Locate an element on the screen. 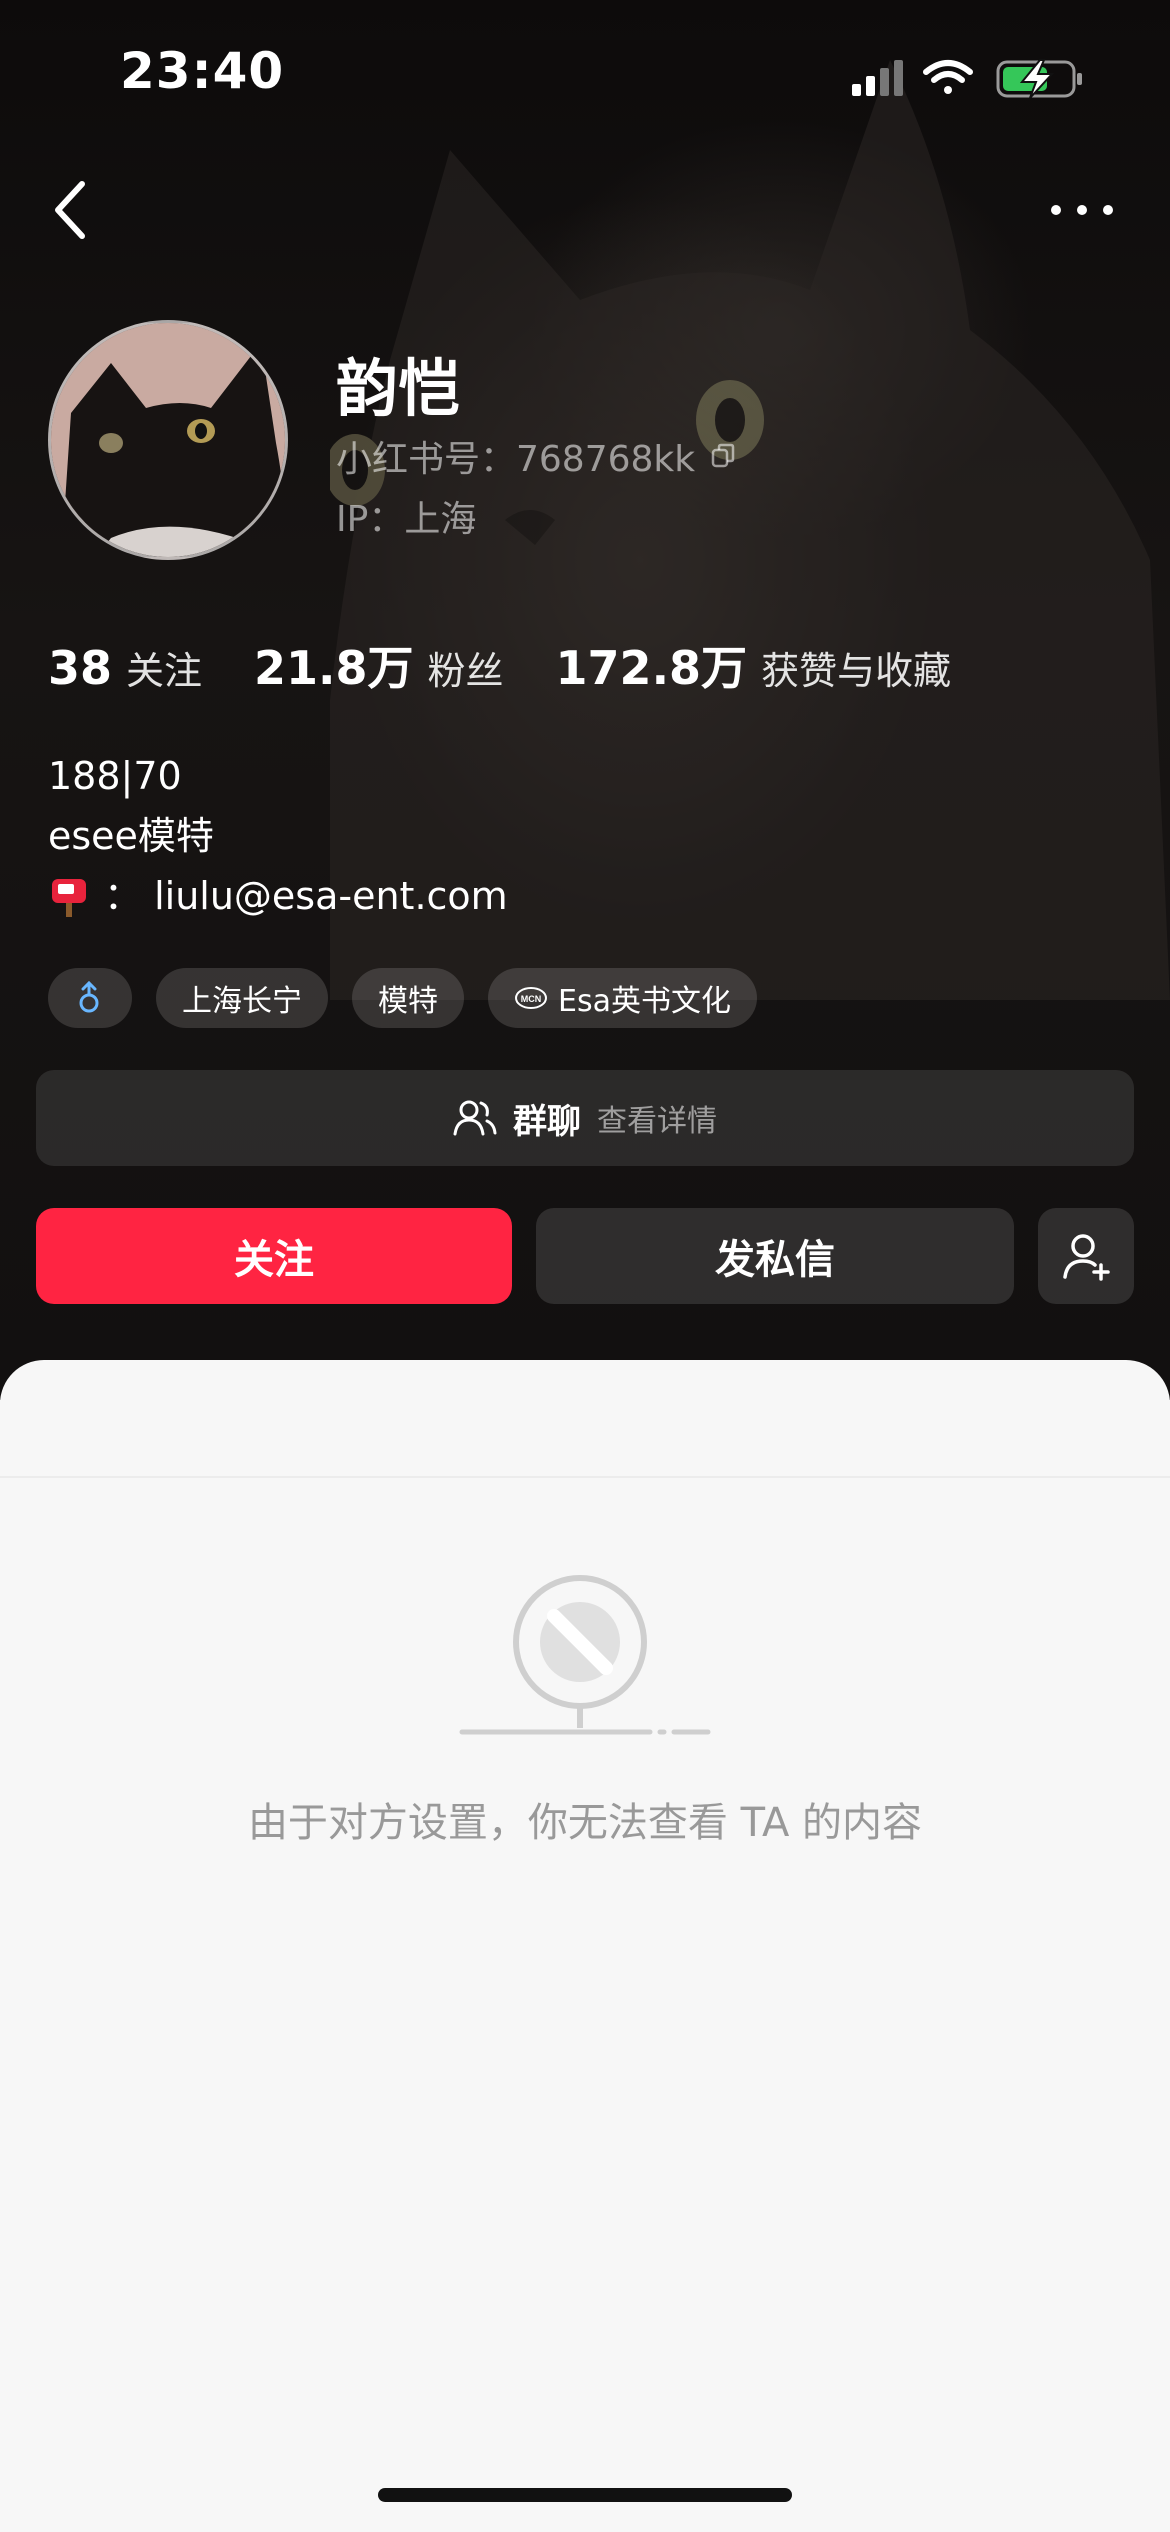 The width and height of the screenshot is (1170, 2532). male-gender-icon is located at coordinates (89, 997).